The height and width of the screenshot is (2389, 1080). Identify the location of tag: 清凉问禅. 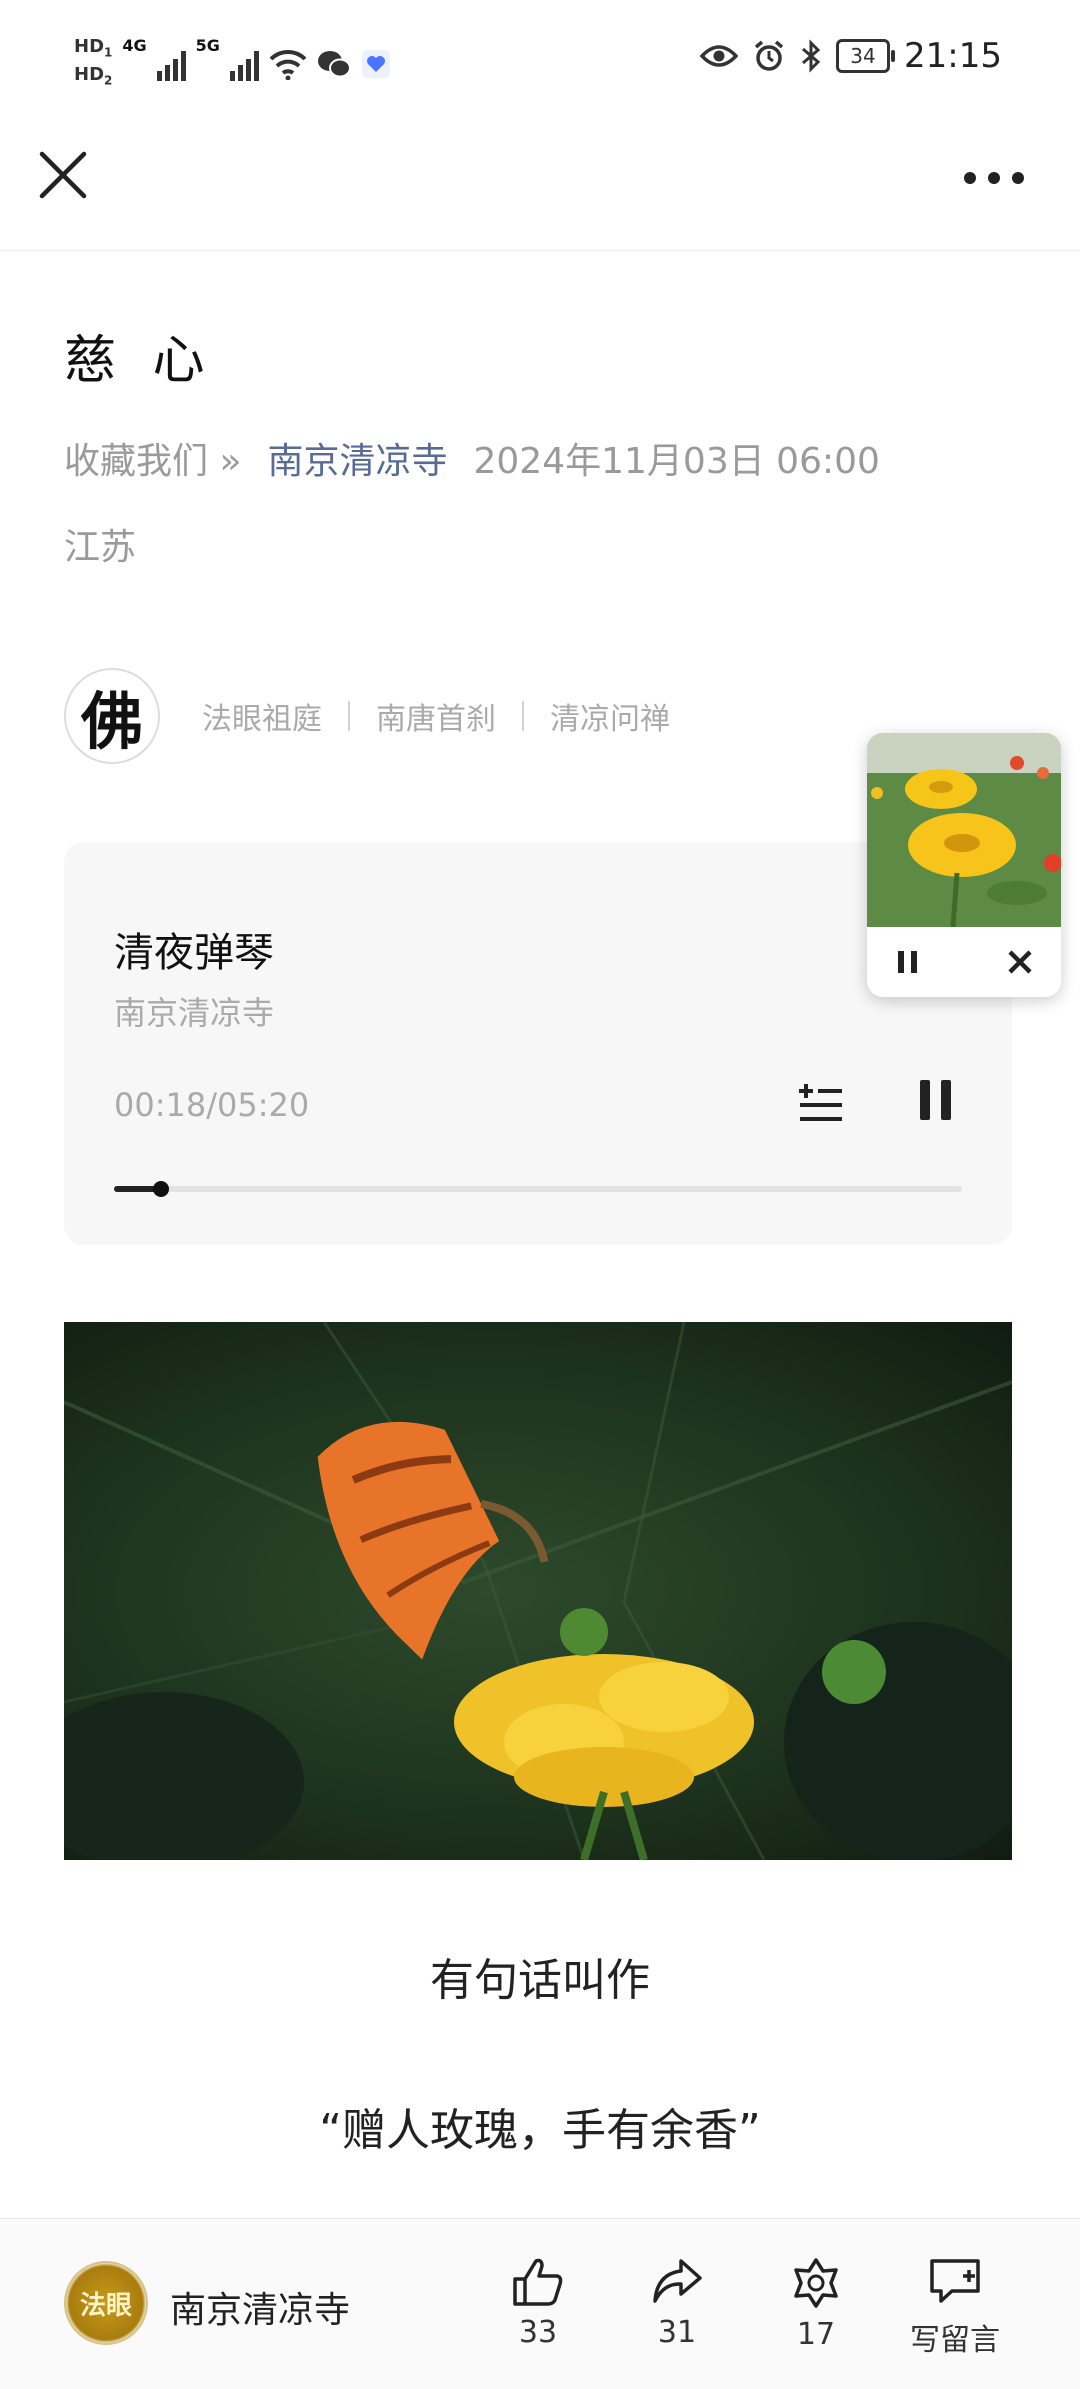
(610, 719).